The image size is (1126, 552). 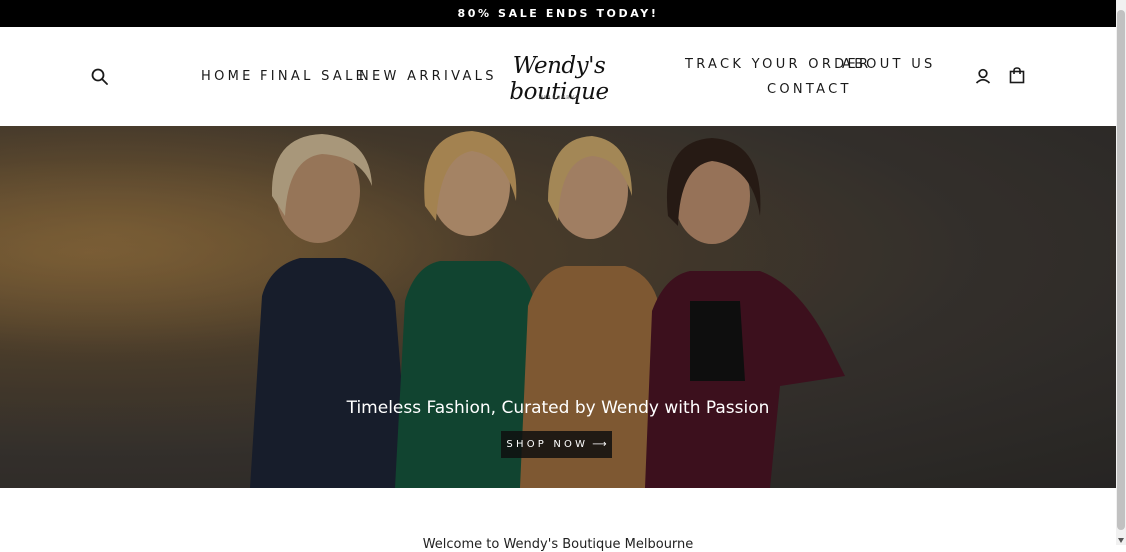 I want to click on boutique-logo: Wendy's boutique MELBOURNE, so click(x=559, y=76).